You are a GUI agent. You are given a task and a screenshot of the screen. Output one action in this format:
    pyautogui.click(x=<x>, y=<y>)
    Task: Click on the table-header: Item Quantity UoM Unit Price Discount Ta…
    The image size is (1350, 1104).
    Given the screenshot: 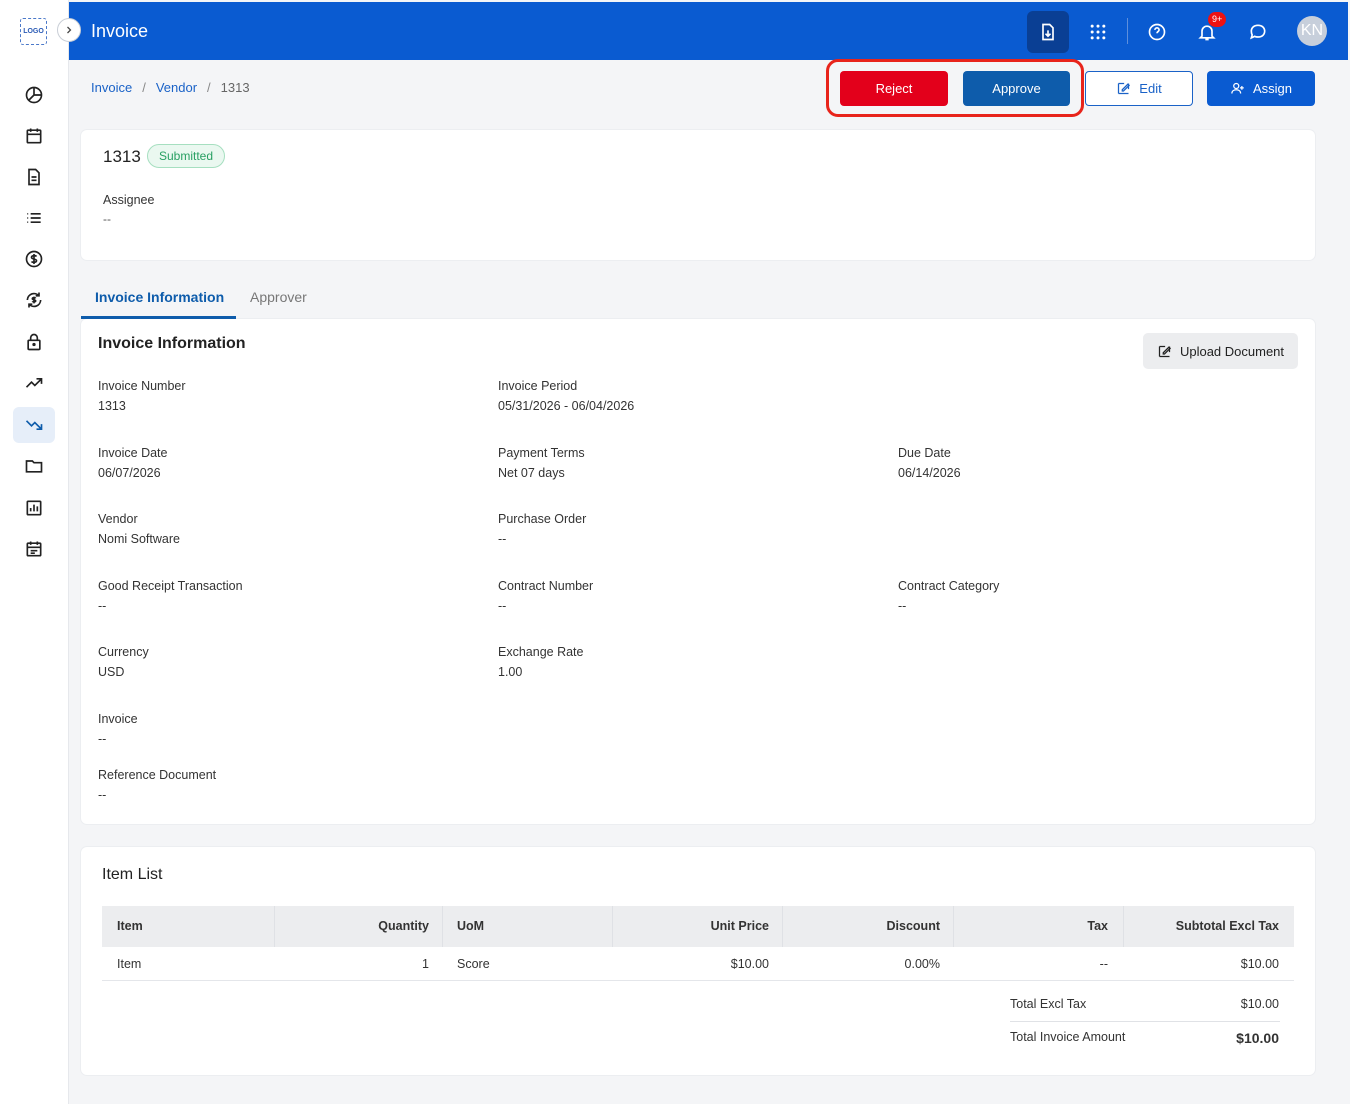 What is the action you would take?
    pyautogui.click(x=698, y=926)
    